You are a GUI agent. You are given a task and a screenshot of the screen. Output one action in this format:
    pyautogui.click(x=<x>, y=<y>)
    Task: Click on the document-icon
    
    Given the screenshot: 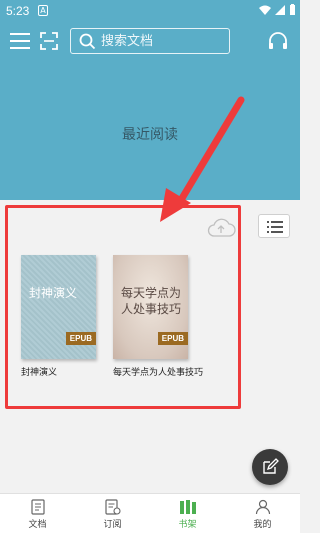 What is the action you would take?
    pyautogui.click(x=37, y=507)
    